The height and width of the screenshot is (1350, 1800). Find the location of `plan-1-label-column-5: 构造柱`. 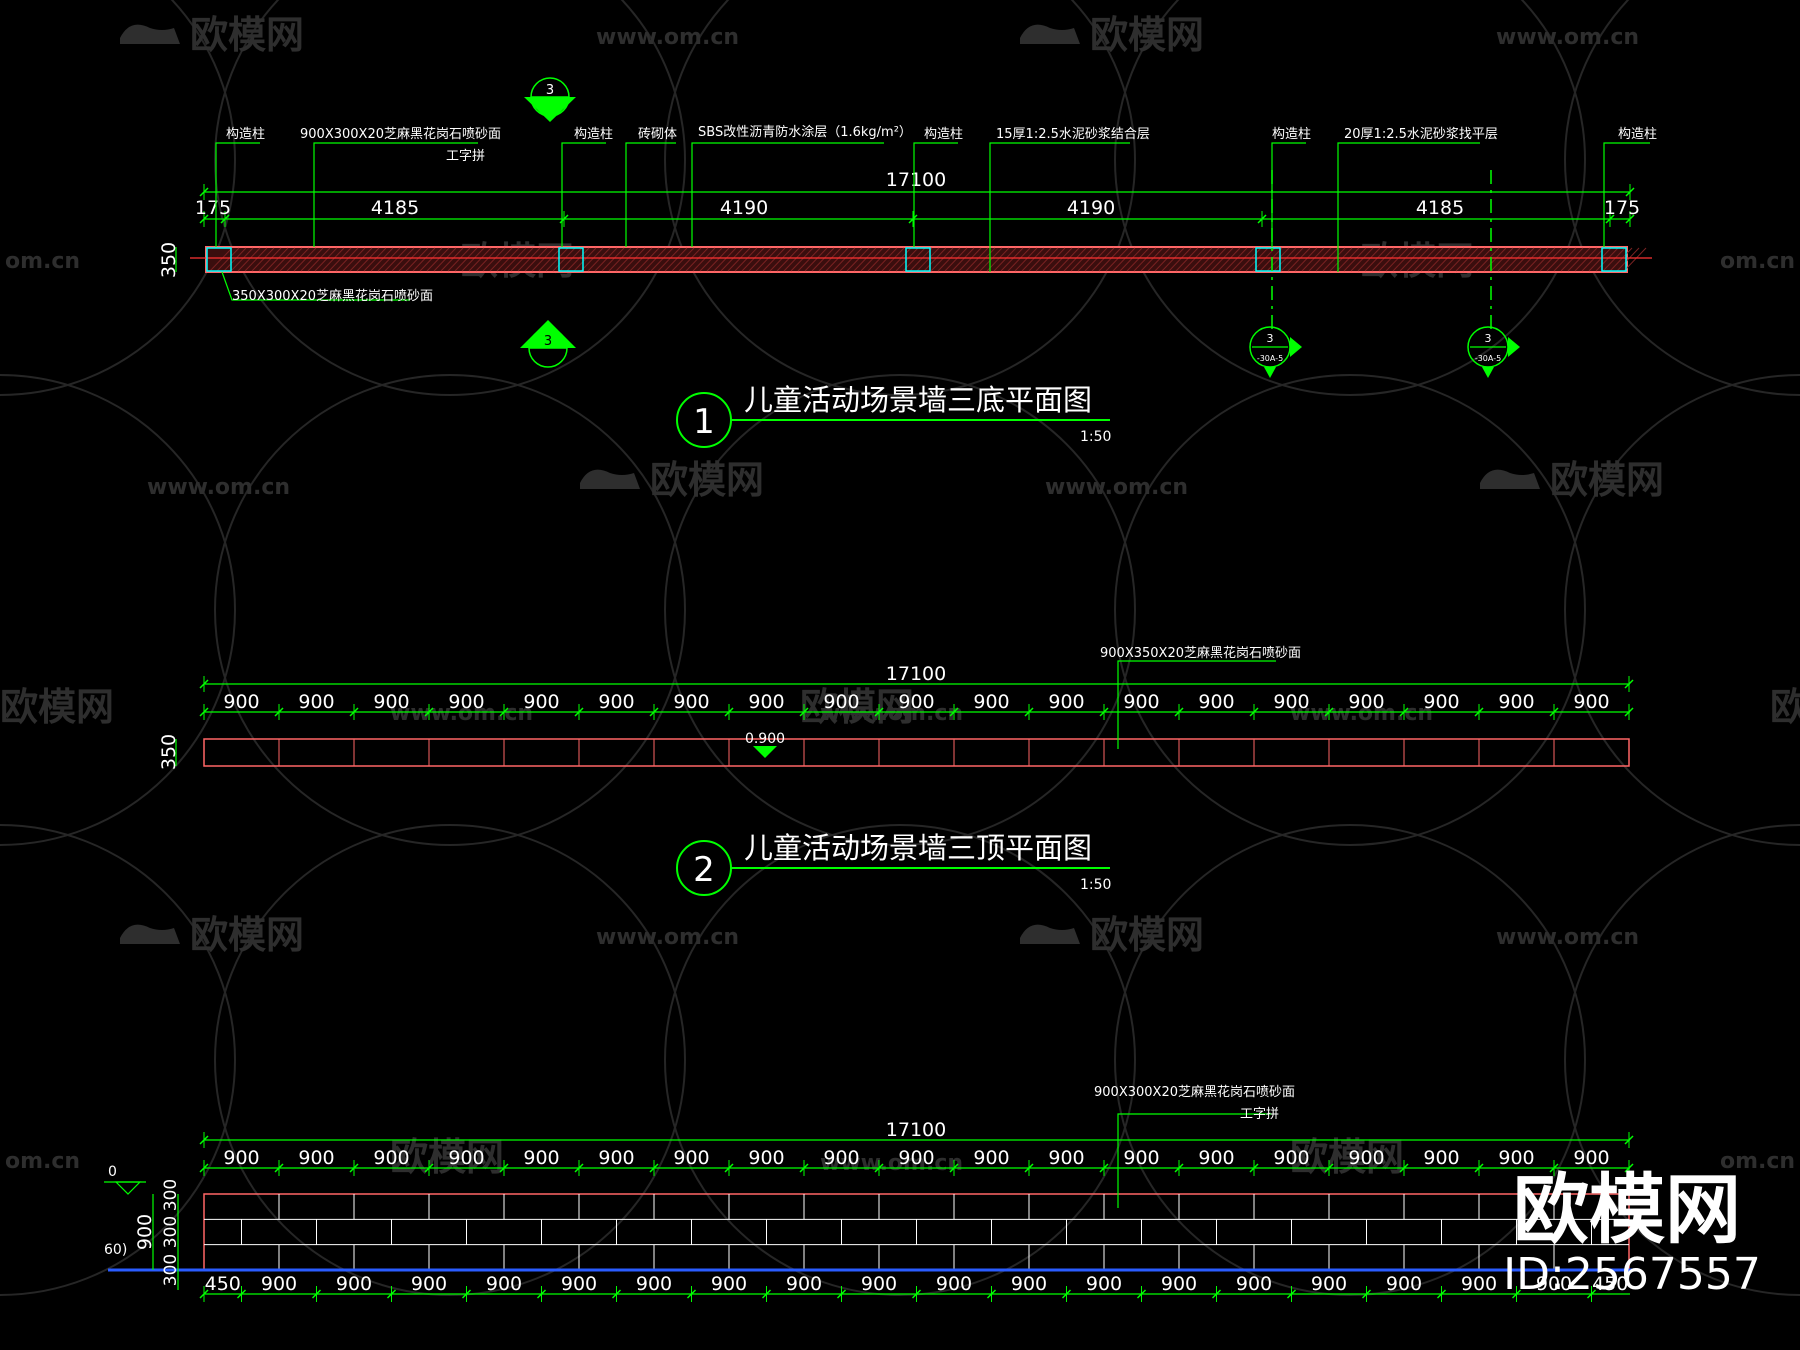

plan-1-label-column-5: 构造柱 is located at coordinates (1637, 134).